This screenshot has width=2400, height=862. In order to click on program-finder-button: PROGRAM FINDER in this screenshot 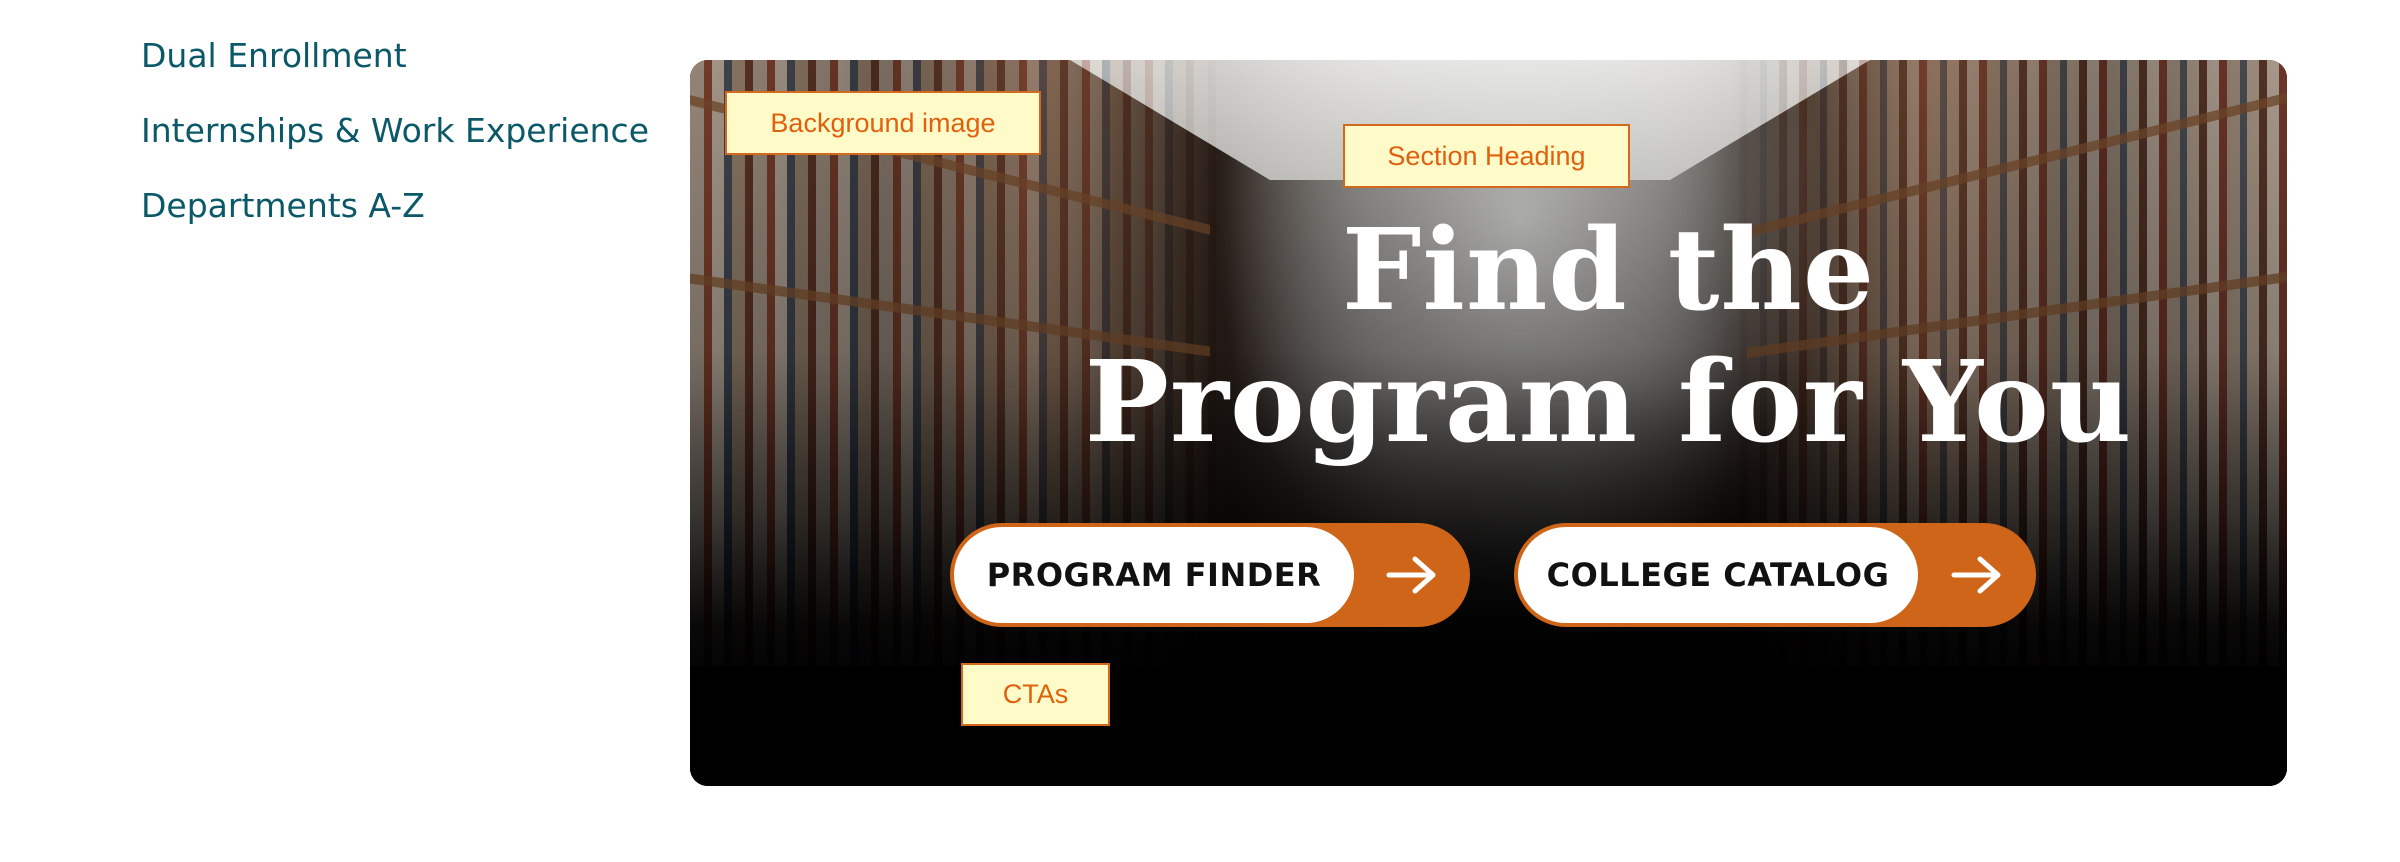, I will do `click(1210, 575)`.